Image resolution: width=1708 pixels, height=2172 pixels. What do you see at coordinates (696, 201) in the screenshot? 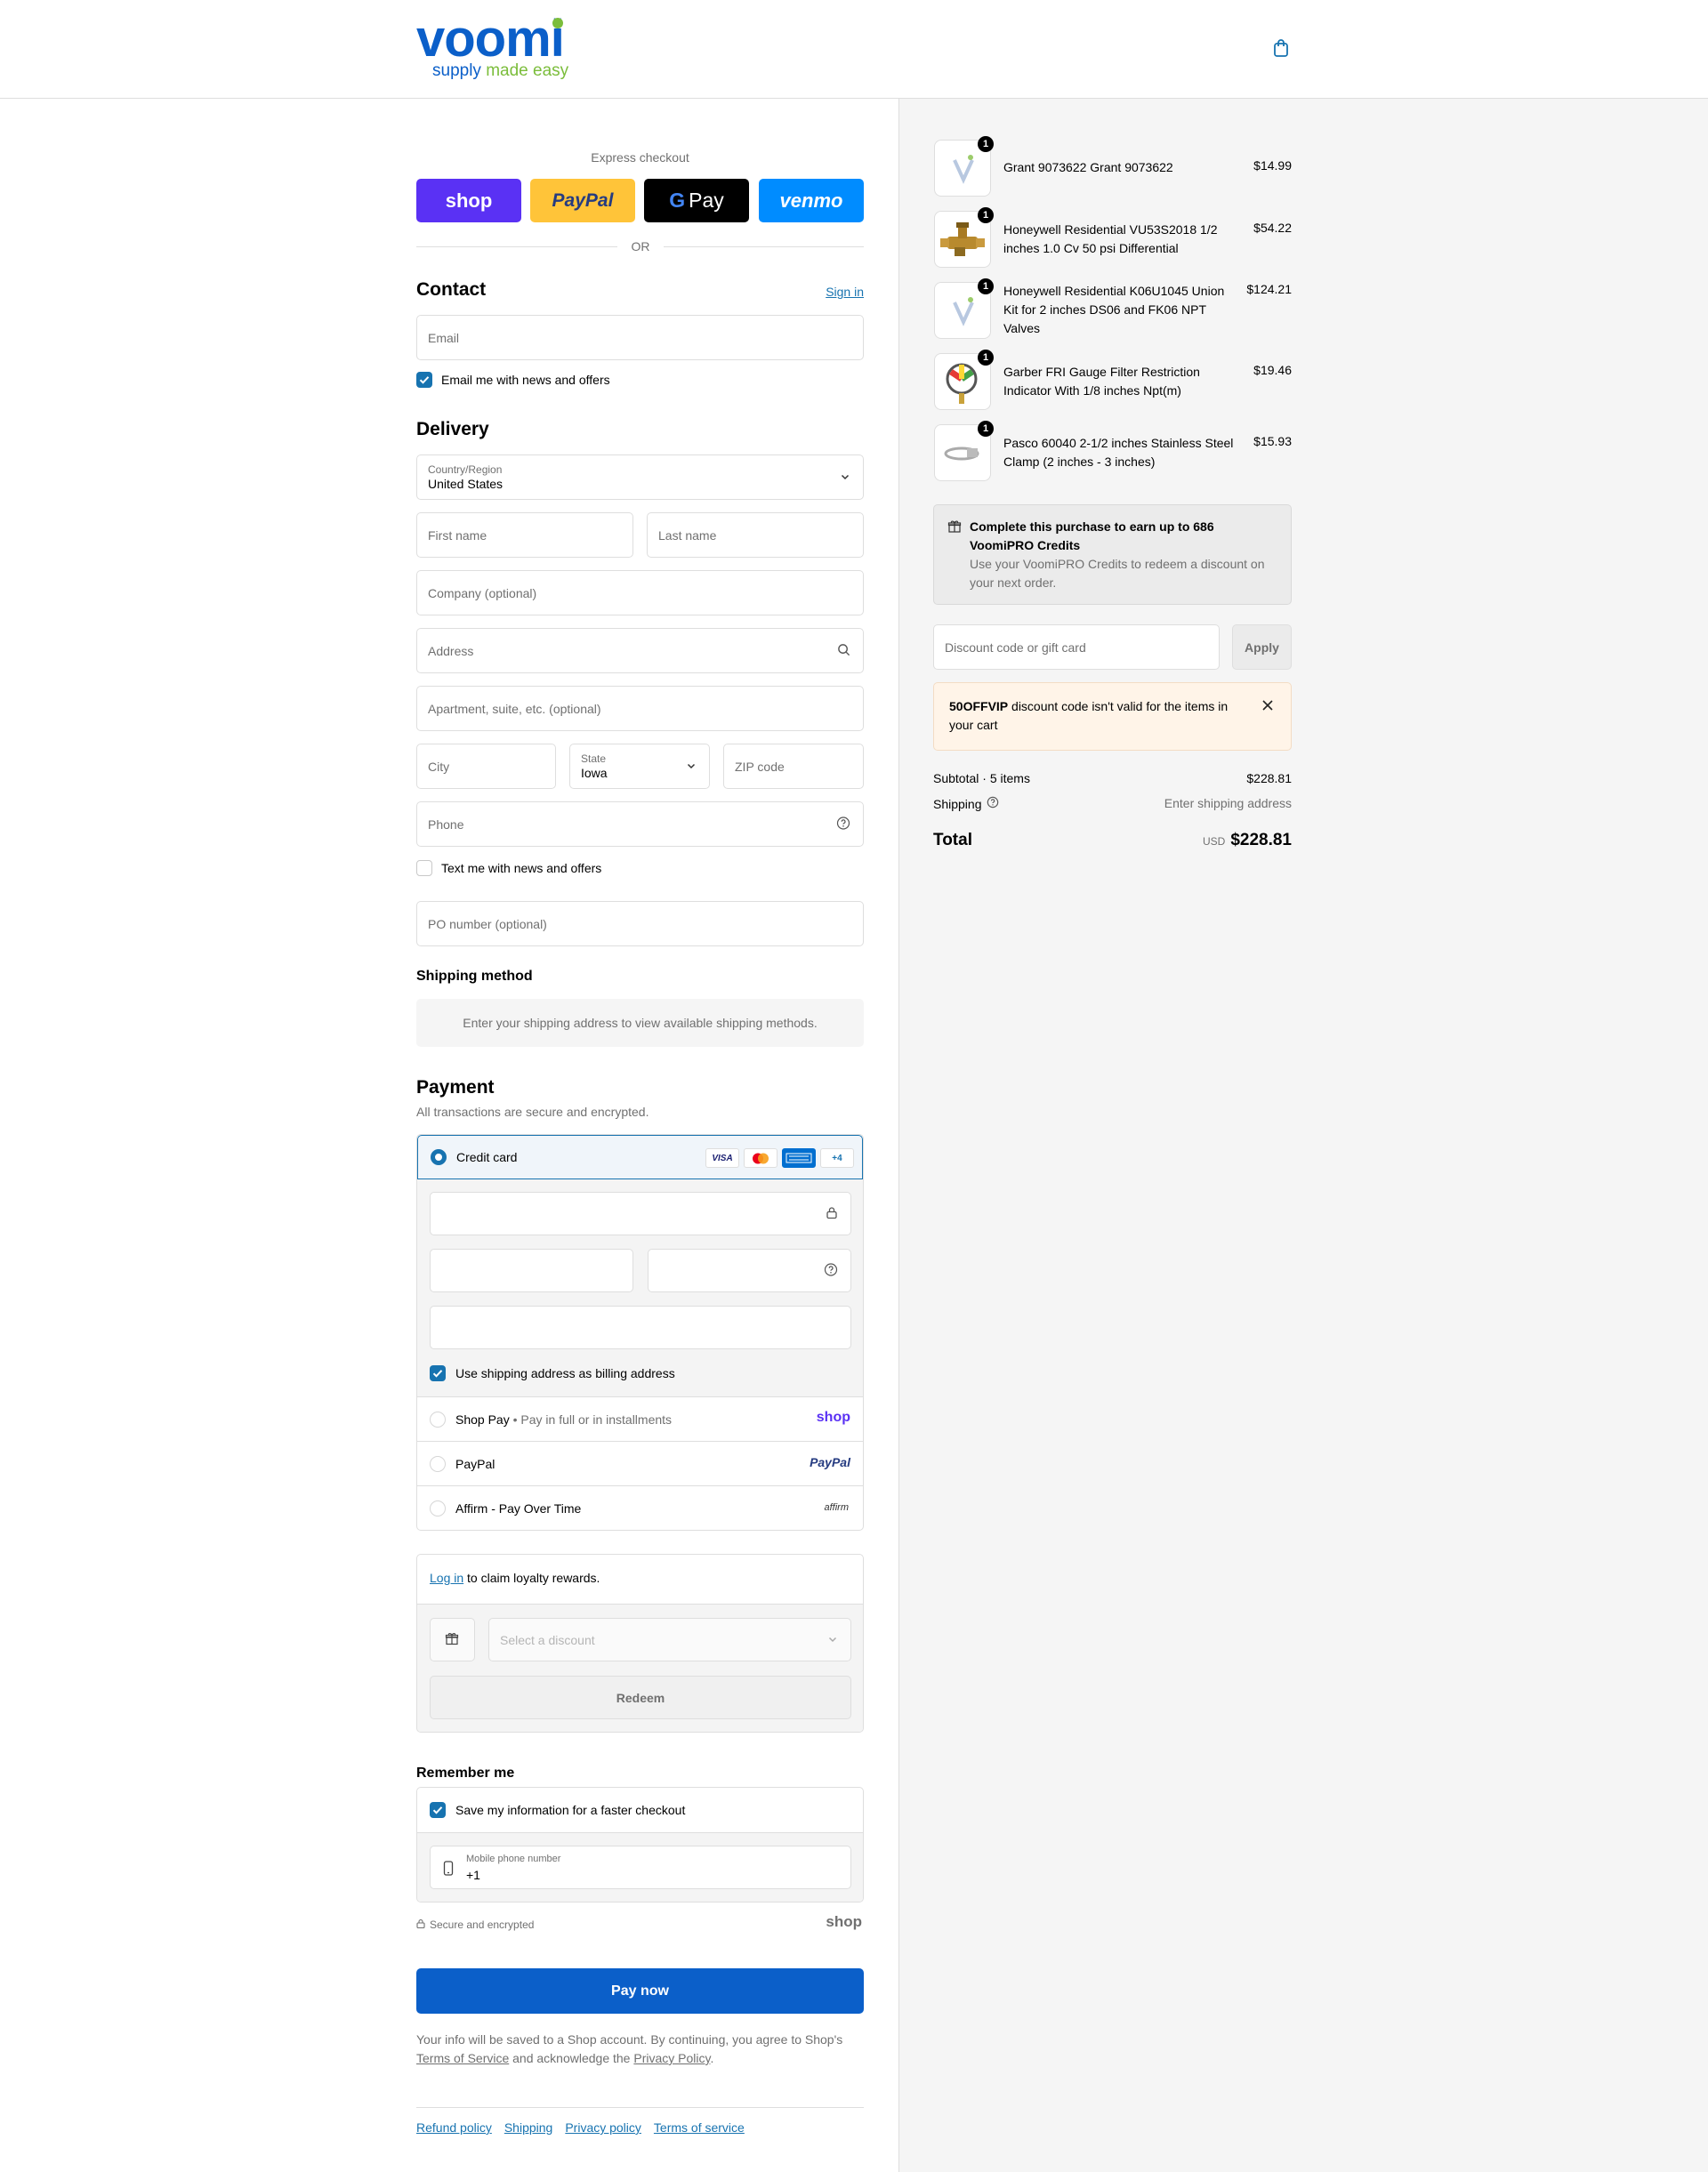
I see `google-pay-express-button: G Pay` at bounding box center [696, 201].